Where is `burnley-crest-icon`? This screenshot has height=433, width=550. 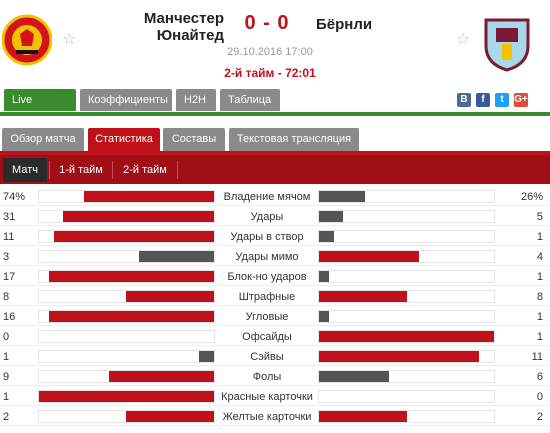 burnley-crest-icon is located at coordinates (507, 44).